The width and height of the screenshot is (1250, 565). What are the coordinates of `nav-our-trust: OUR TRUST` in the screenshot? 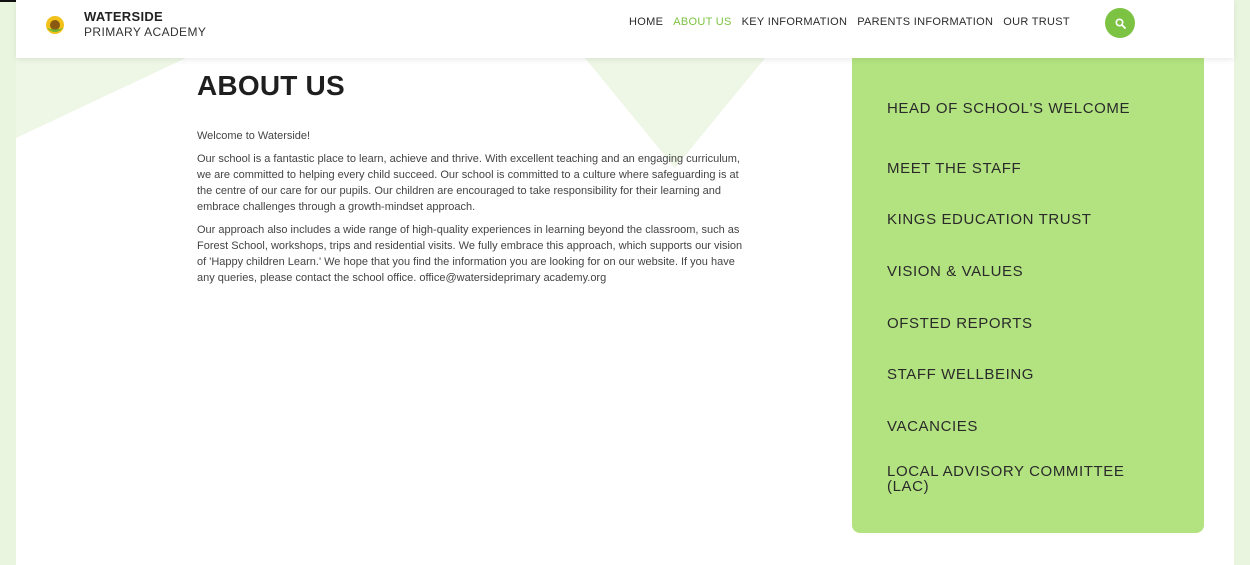 It's located at (1036, 22).